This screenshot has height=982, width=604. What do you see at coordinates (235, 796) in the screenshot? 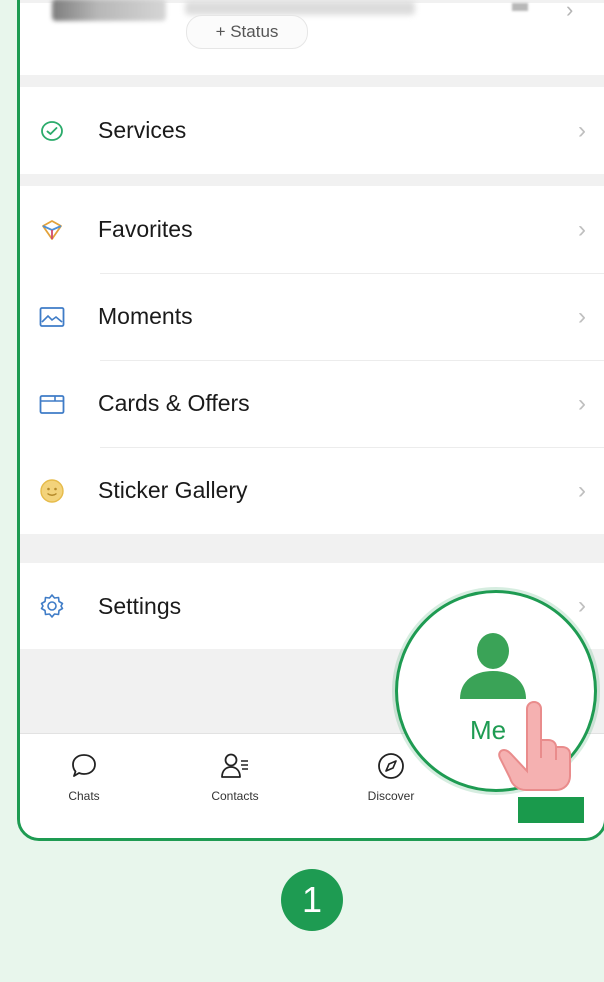
I see `tab-label: Contacts` at bounding box center [235, 796].